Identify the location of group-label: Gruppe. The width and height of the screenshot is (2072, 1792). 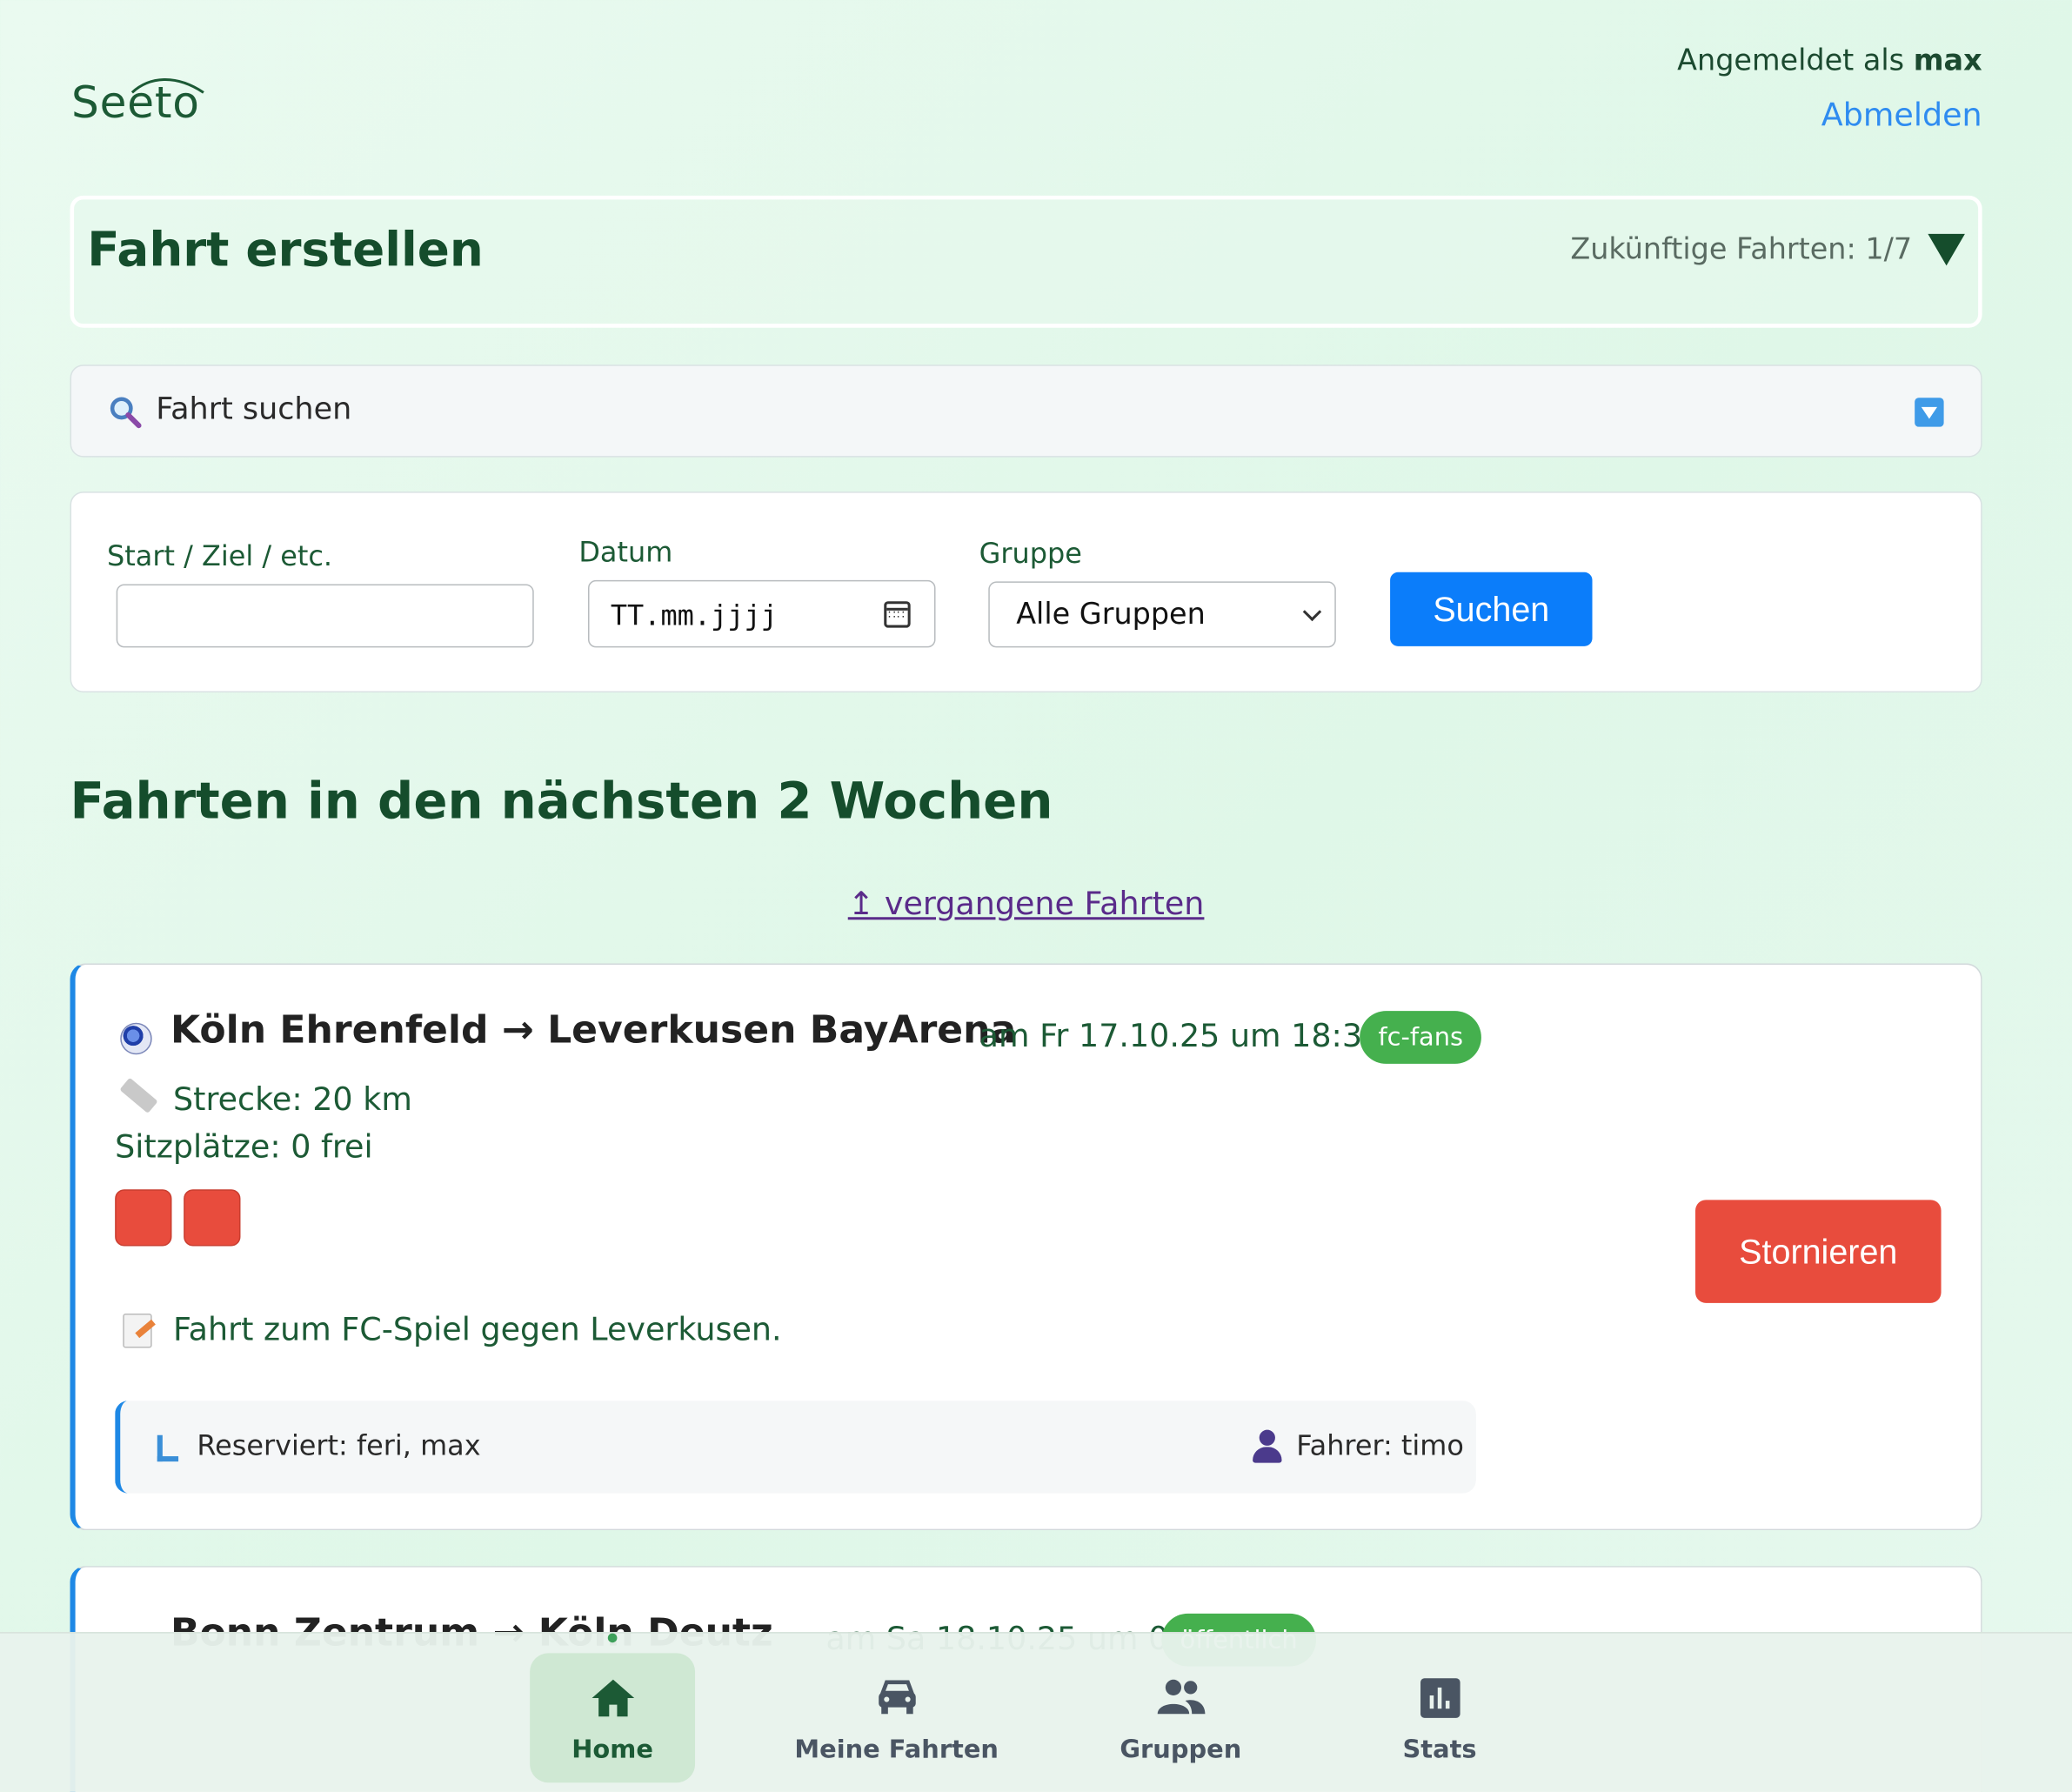
(1030, 554).